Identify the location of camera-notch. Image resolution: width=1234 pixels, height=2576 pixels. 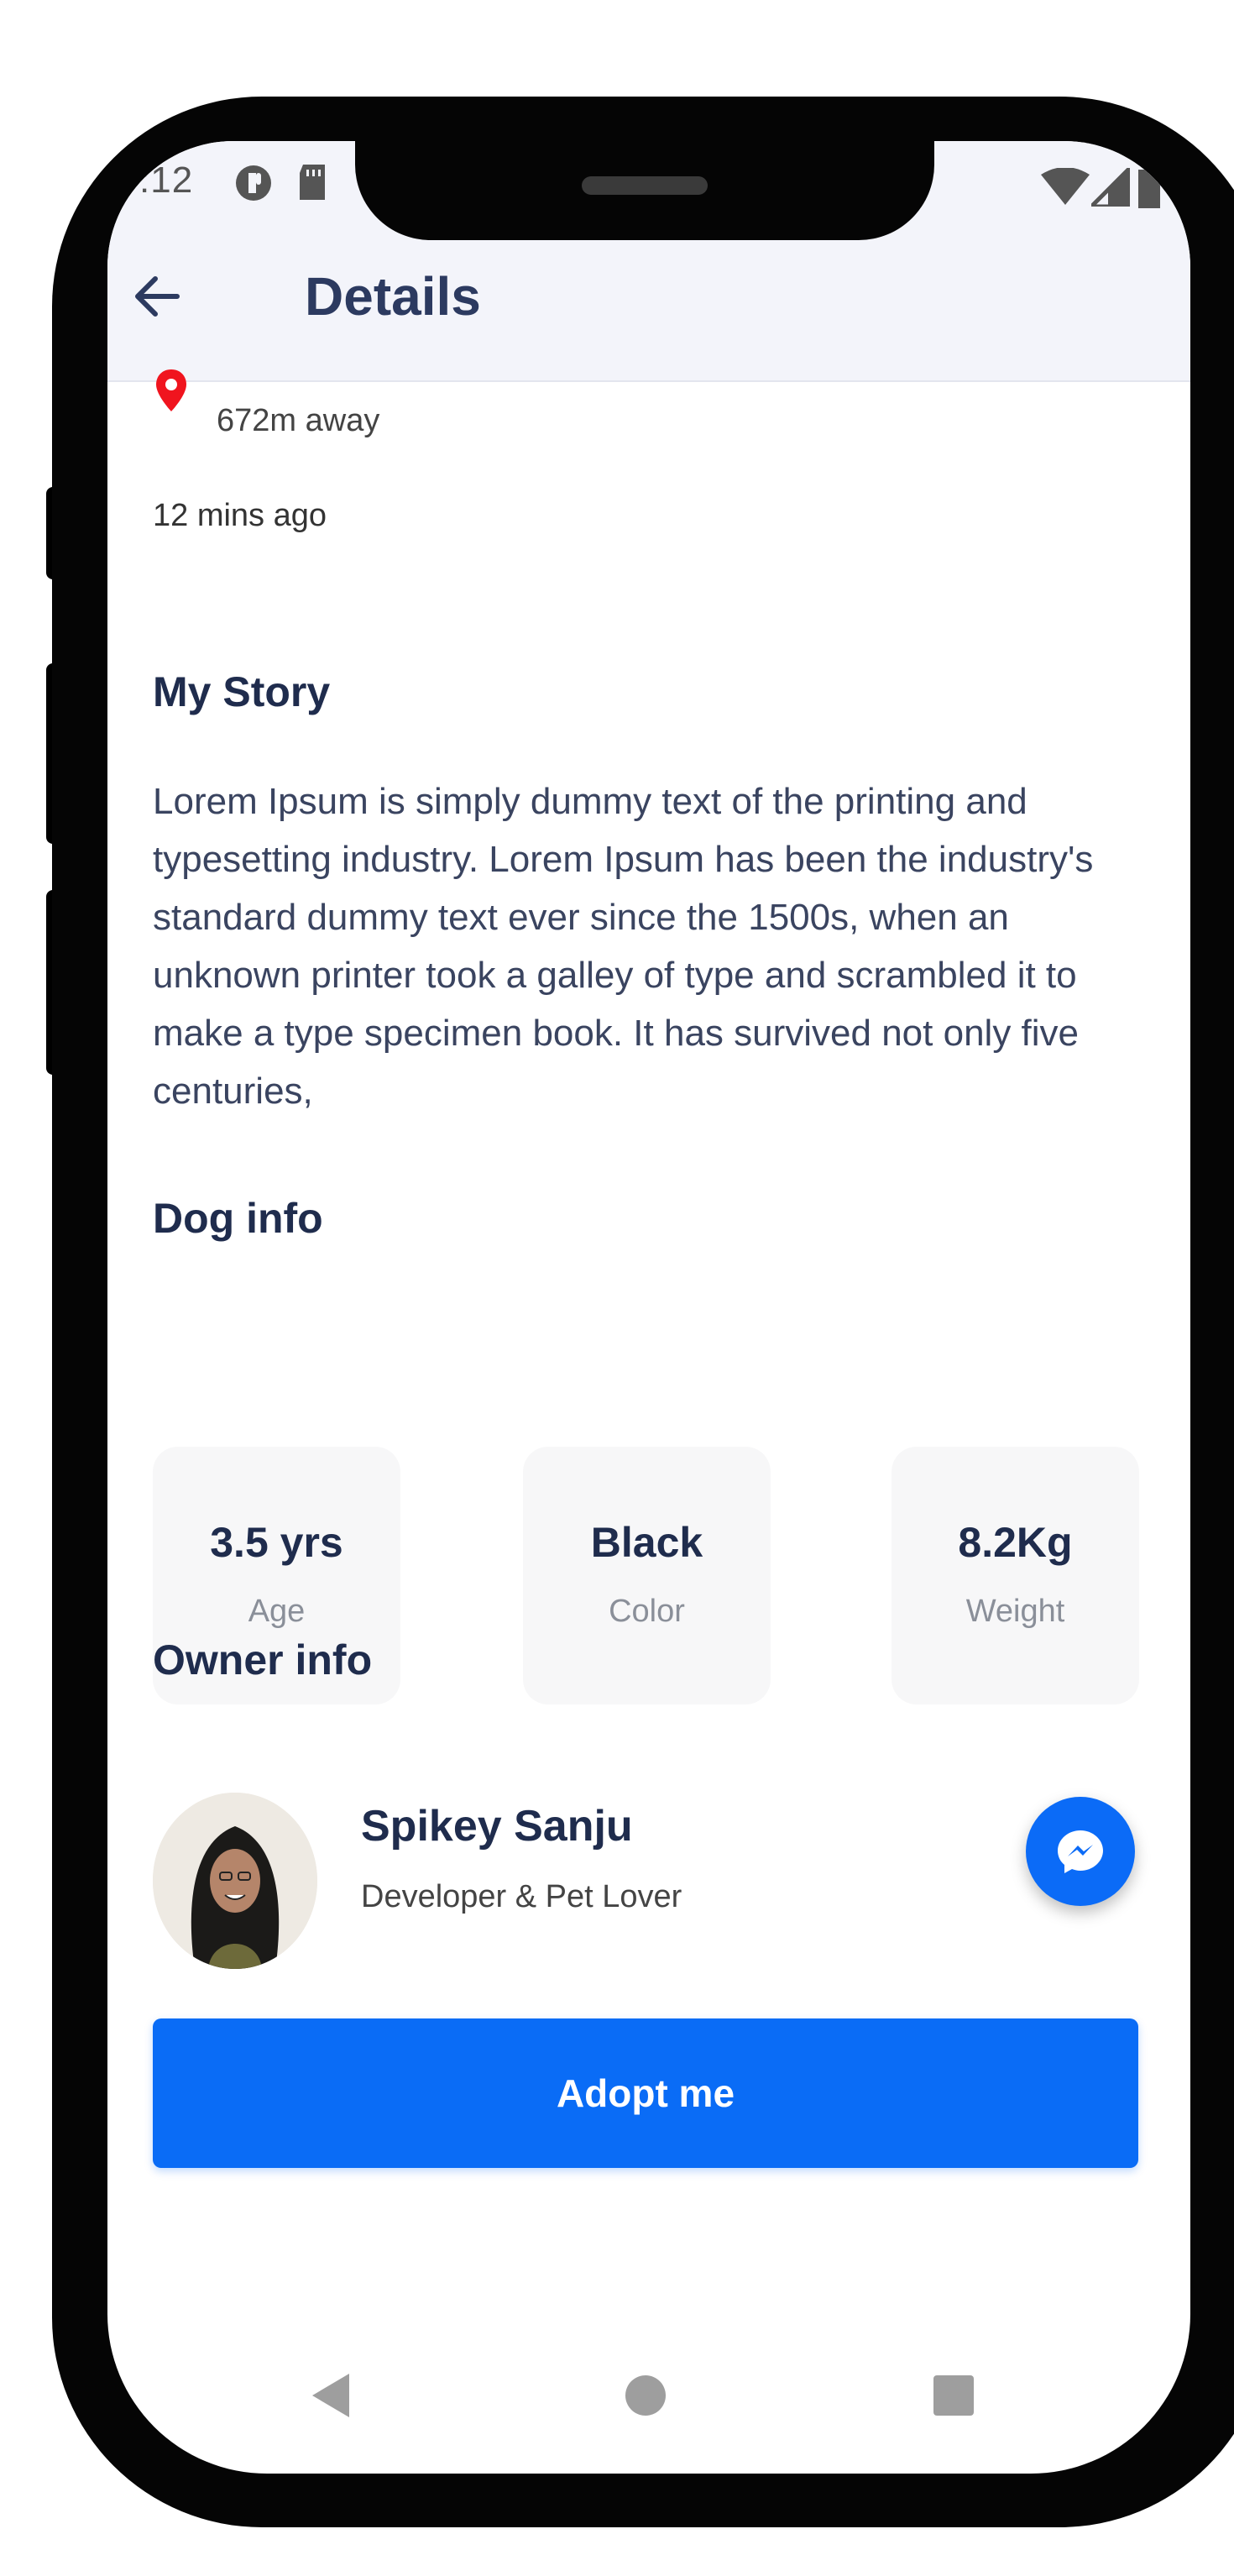
(644, 191).